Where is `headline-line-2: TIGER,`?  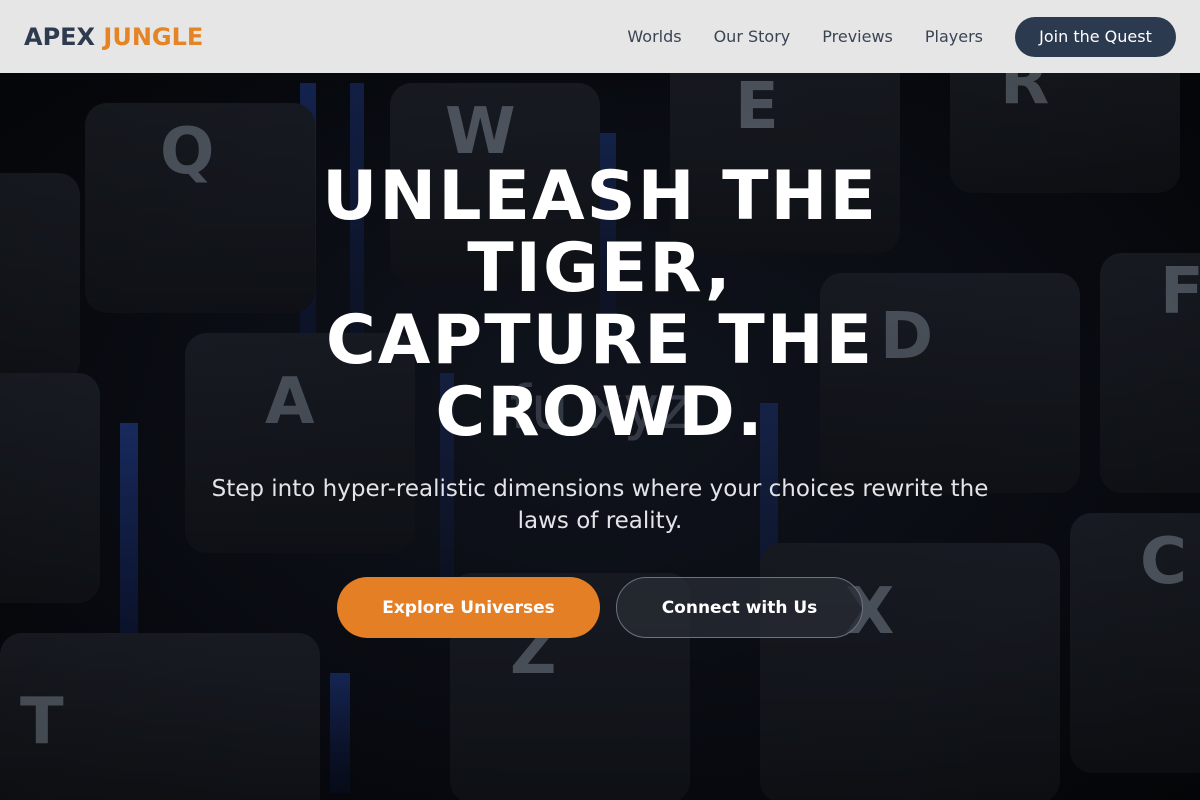
headline-line-2: TIGER, is located at coordinates (600, 268).